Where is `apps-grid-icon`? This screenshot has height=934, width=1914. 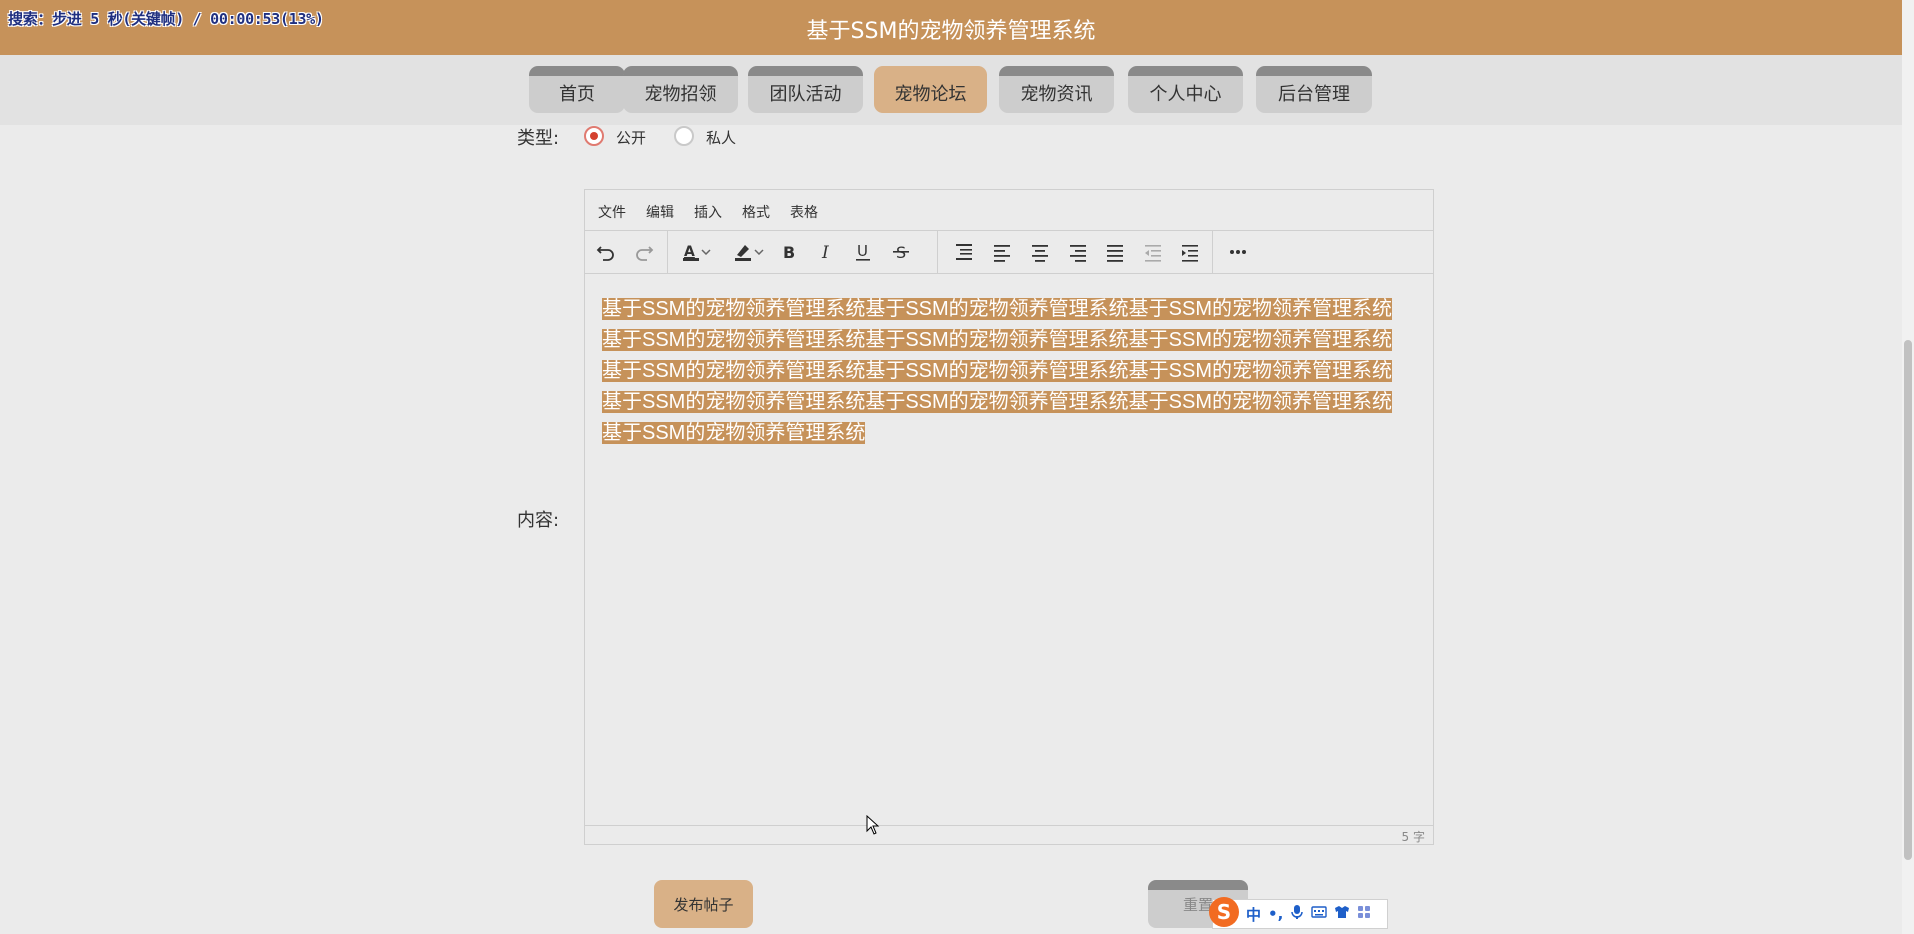
apps-grid-icon is located at coordinates (1364, 914).